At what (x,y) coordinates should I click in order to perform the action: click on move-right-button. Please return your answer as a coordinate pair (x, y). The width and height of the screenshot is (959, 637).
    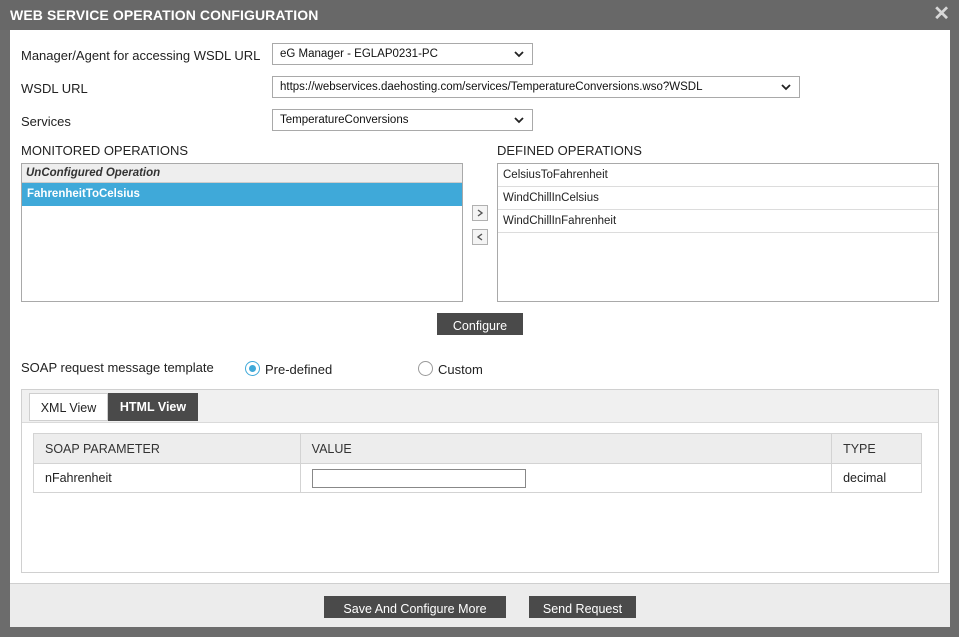
    Looking at the image, I should click on (480, 213).